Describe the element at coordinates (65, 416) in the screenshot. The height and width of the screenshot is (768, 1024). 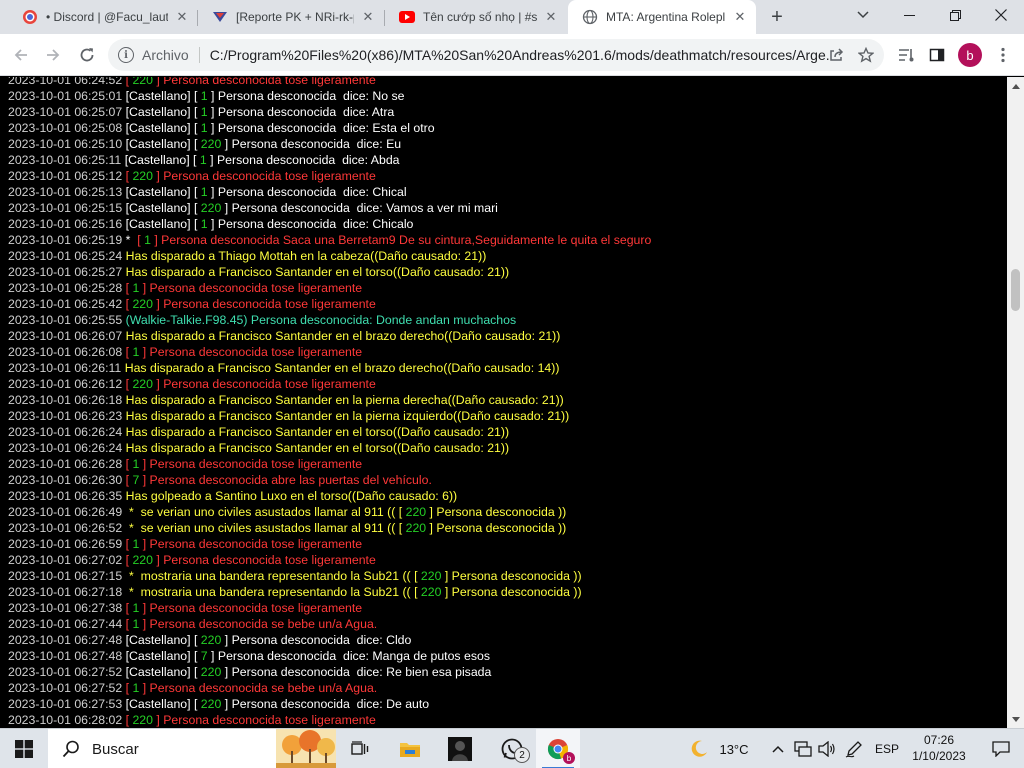
I see `log-timestamp: 2023-10-01 06:26:23` at that location.